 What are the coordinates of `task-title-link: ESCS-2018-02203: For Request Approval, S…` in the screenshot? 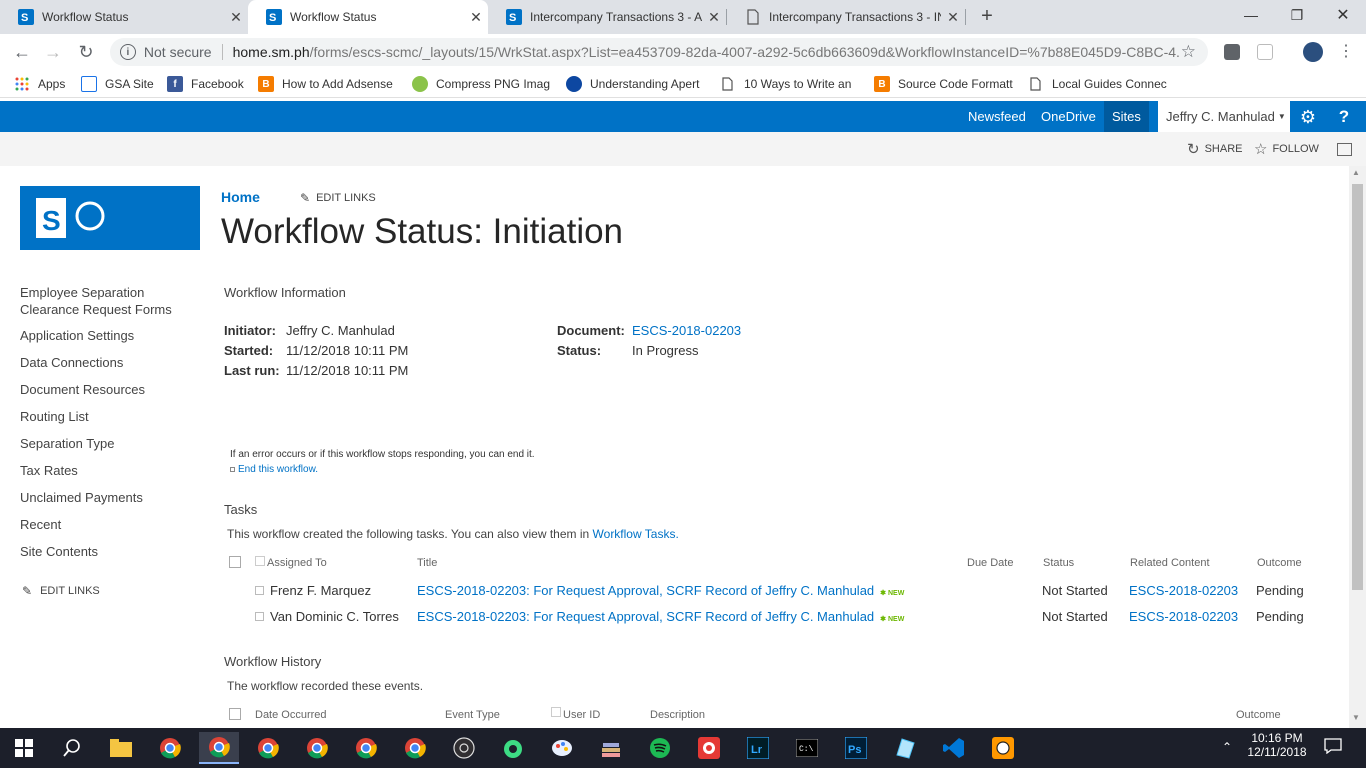 It's located at (660, 590).